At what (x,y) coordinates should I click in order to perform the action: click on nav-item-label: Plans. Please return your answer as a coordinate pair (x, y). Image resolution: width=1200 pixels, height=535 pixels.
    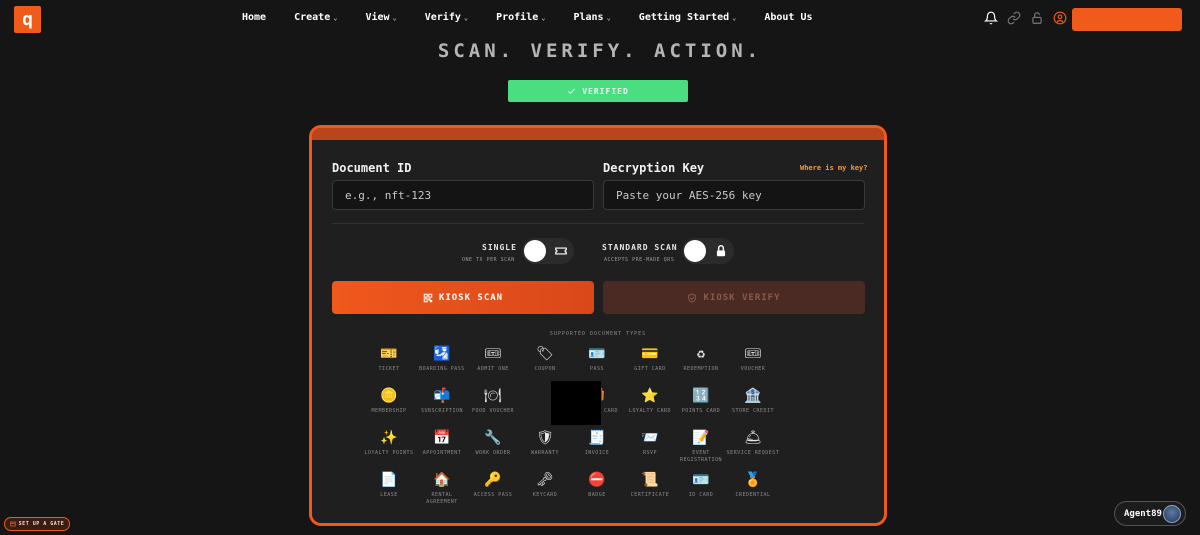
    Looking at the image, I should click on (588, 17).